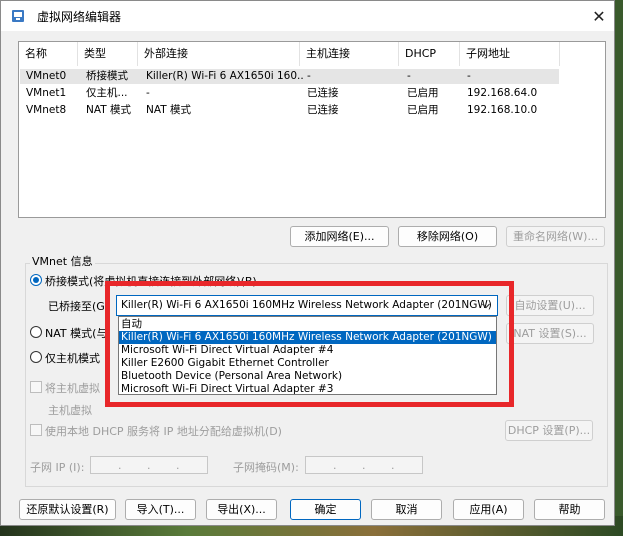 The width and height of the screenshot is (623, 536). Describe the element at coordinates (70, 410) in the screenshot. I see `host-adapter-name-label: 主机虚拟` at that location.